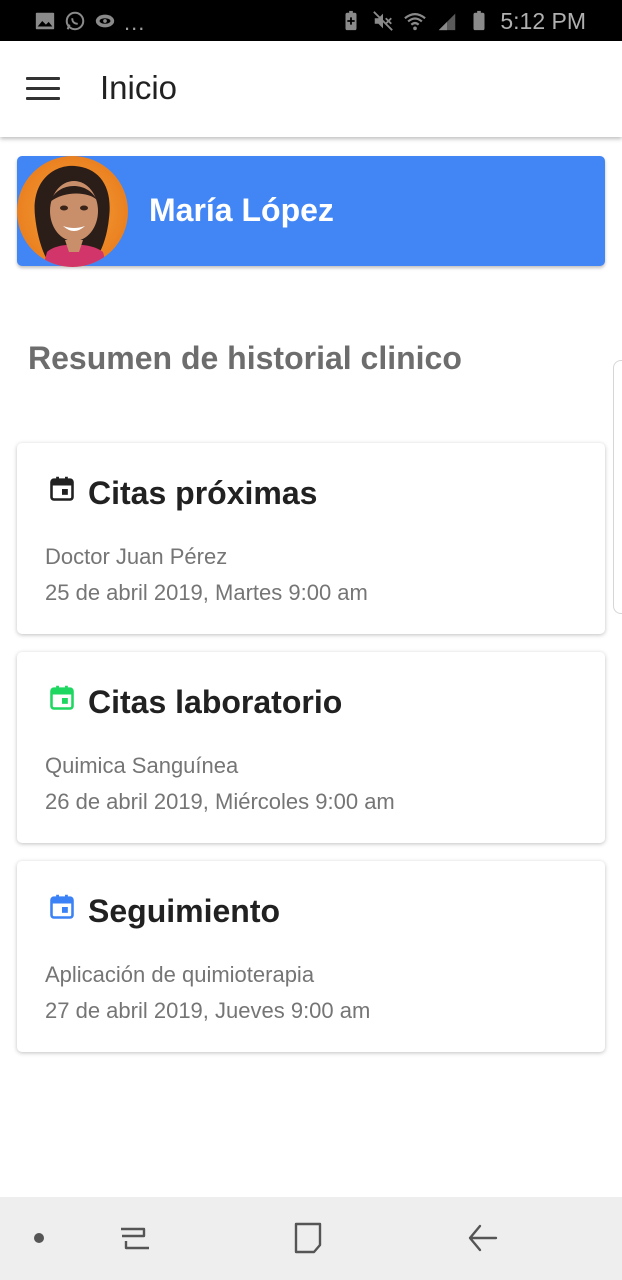 This screenshot has width=622, height=1280. I want to click on clock: 5:12 PM, so click(543, 20).